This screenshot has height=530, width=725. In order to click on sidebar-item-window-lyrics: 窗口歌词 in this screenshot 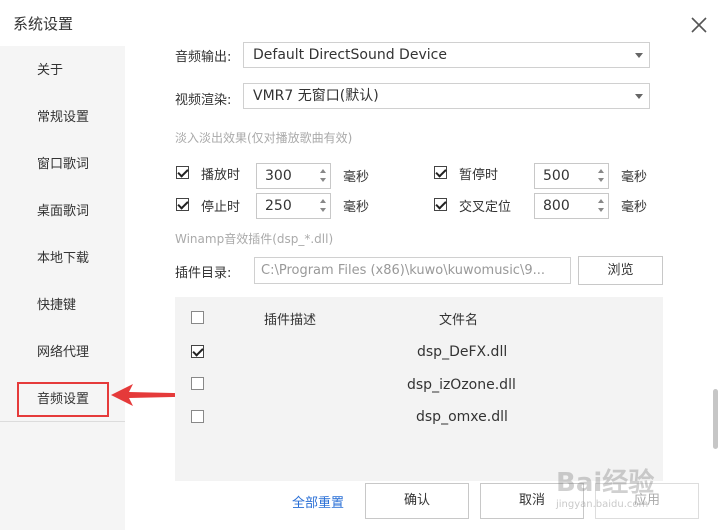, I will do `click(62, 165)`.